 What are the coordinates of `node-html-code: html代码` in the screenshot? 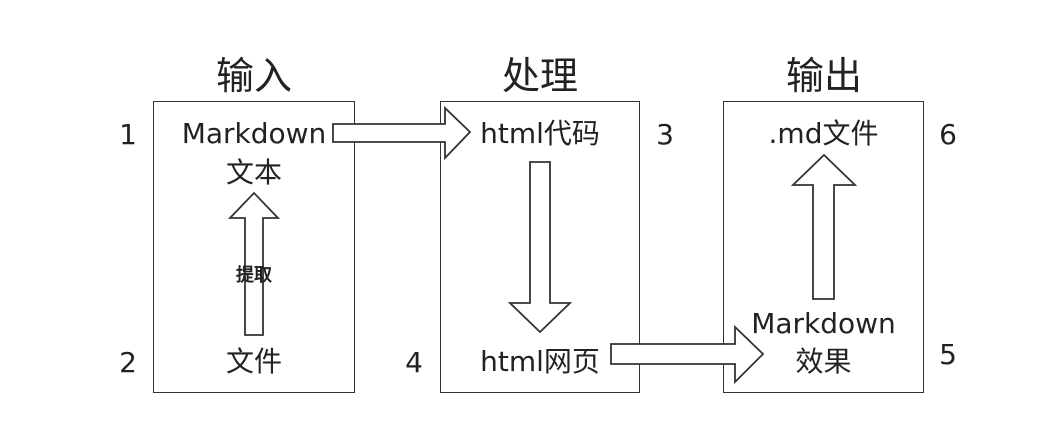 It's located at (540, 133).